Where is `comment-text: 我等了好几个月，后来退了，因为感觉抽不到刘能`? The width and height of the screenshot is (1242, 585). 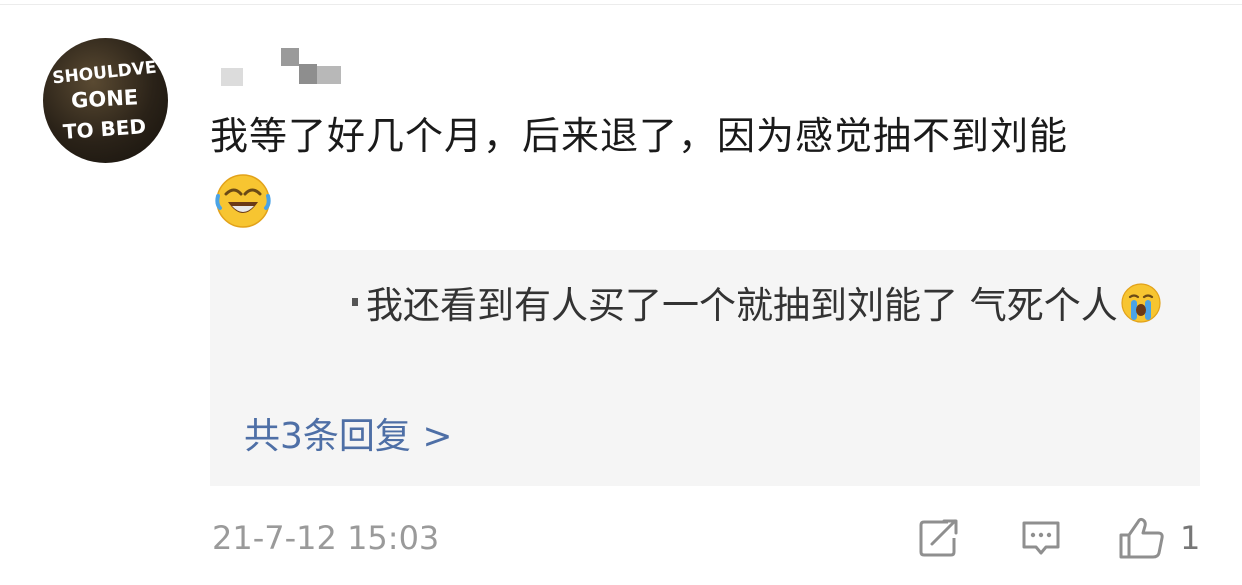 comment-text: 我等了好几个月，后来退了，因为感觉抽不到刘能 is located at coordinates (639, 136).